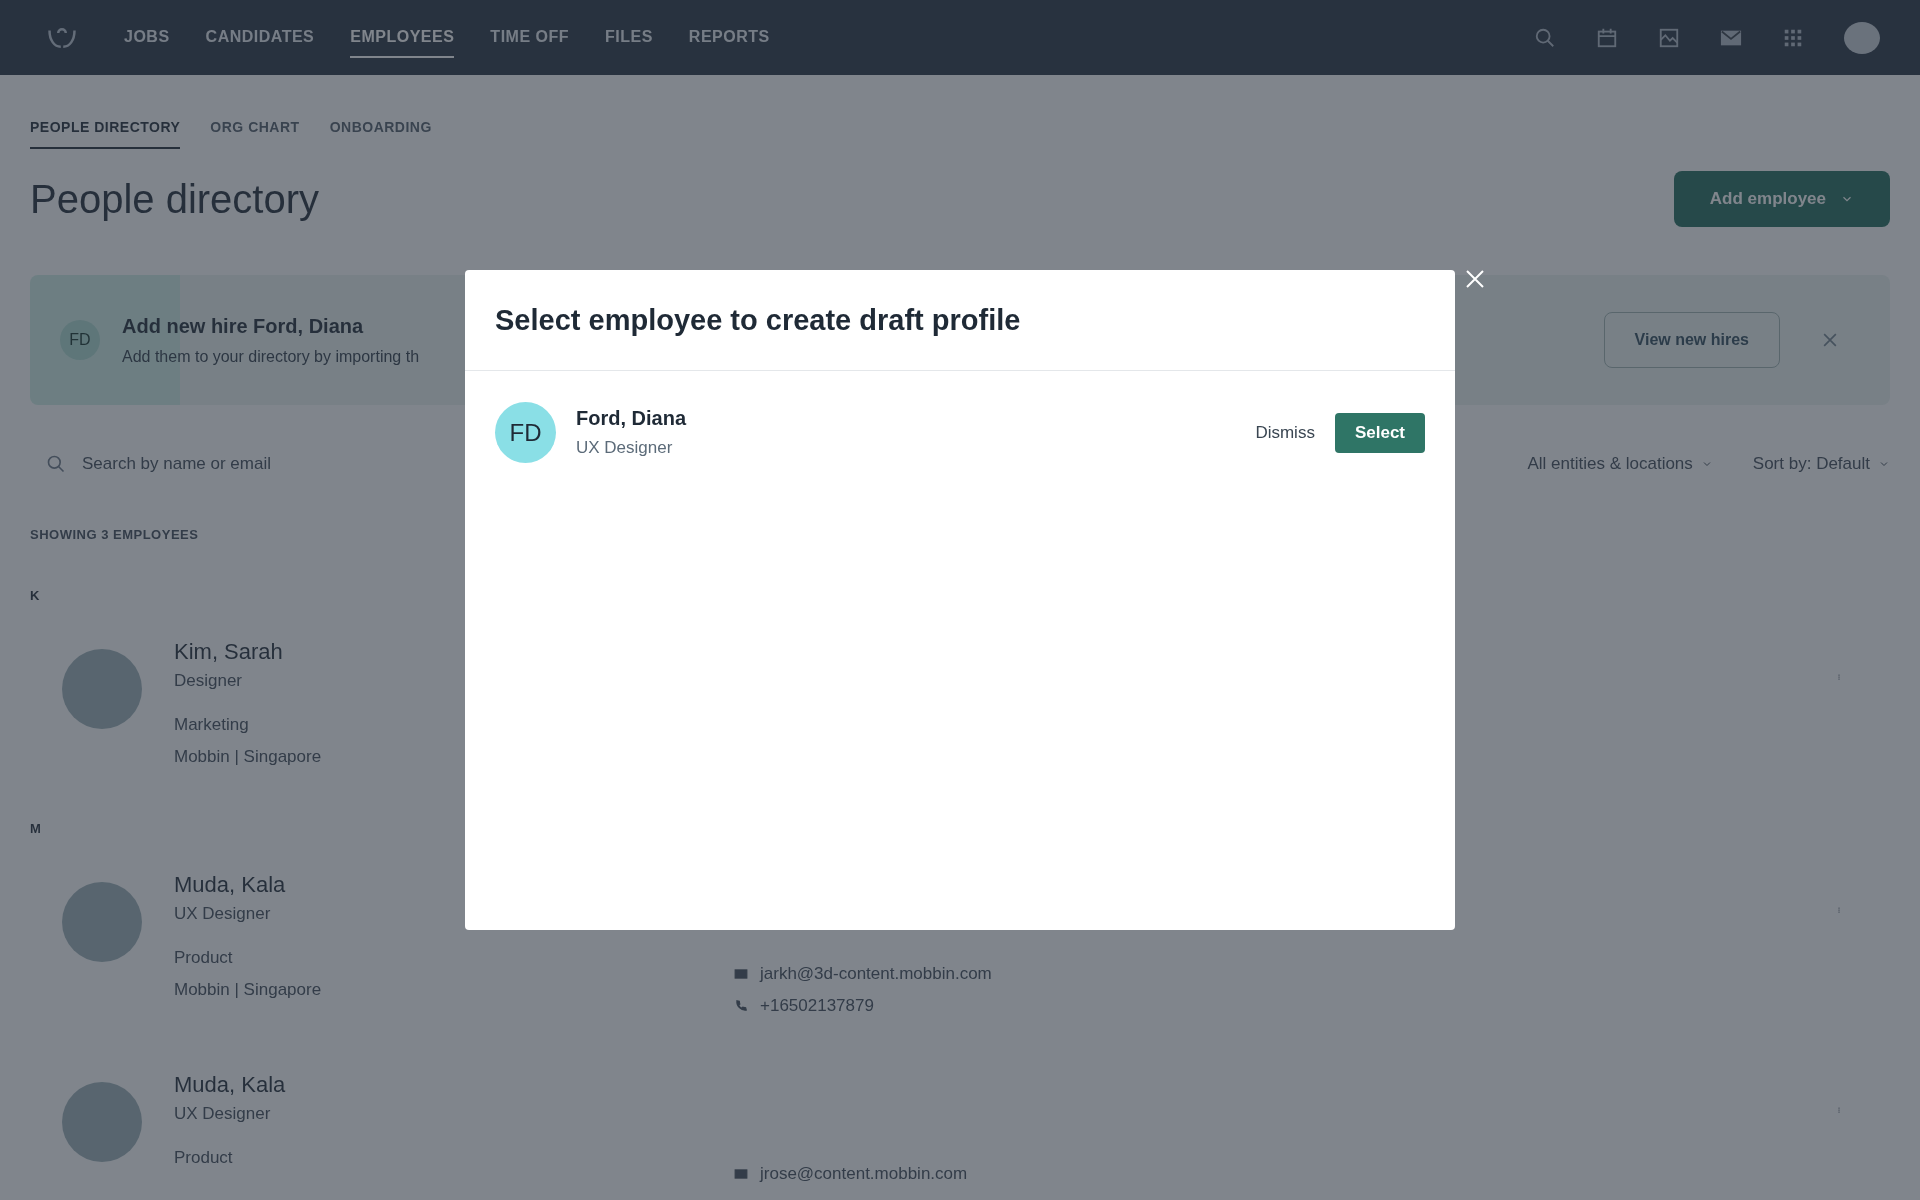 The image size is (1920, 1200). What do you see at coordinates (209, 681) in the screenshot?
I see `employee-role: Designer` at bounding box center [209, 681].